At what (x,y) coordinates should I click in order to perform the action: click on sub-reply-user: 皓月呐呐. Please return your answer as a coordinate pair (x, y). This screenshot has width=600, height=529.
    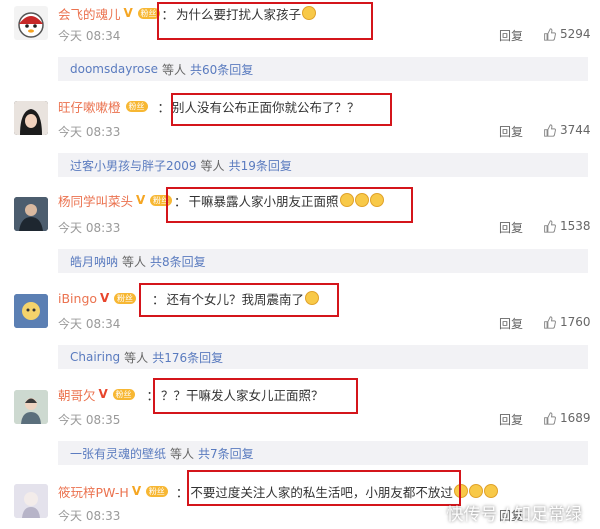
    Looking at the image, I should click on (94, 261).